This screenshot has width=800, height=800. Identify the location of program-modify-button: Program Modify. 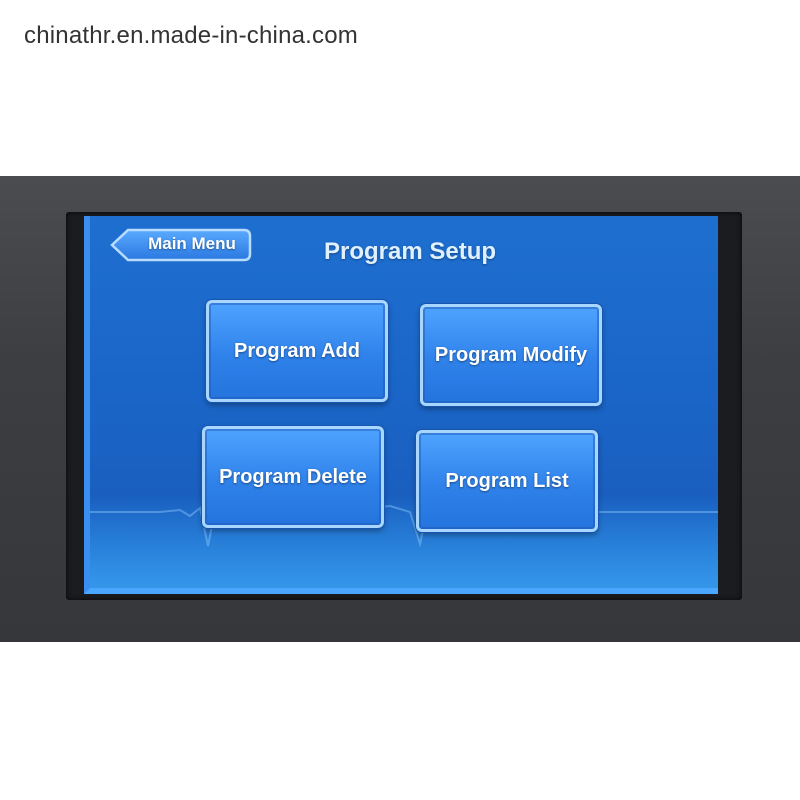
(511, 355).